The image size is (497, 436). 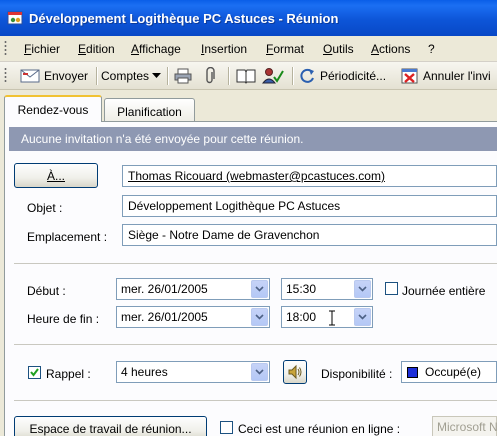 What do you see at coordinates (409, 76) in the screenshot?
I see `cancel-invitation-icon` at bounding box center [409, 76].